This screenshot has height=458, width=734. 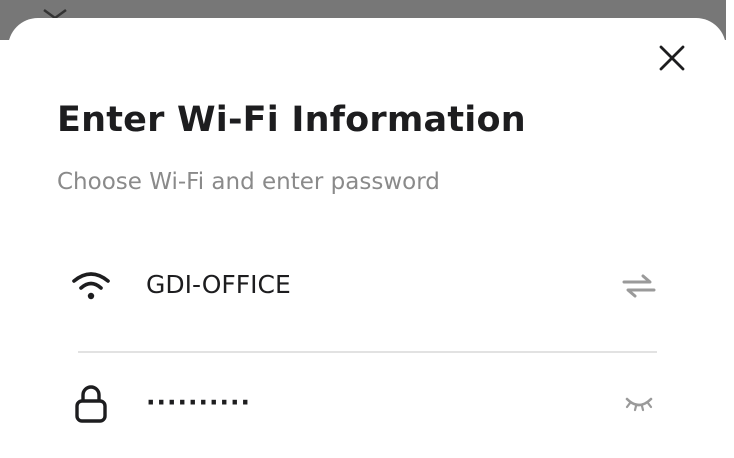 What do you see at coordinates (91, 404) in the screenshot?
I see `lock-icon` at bounding box center [91, 404].